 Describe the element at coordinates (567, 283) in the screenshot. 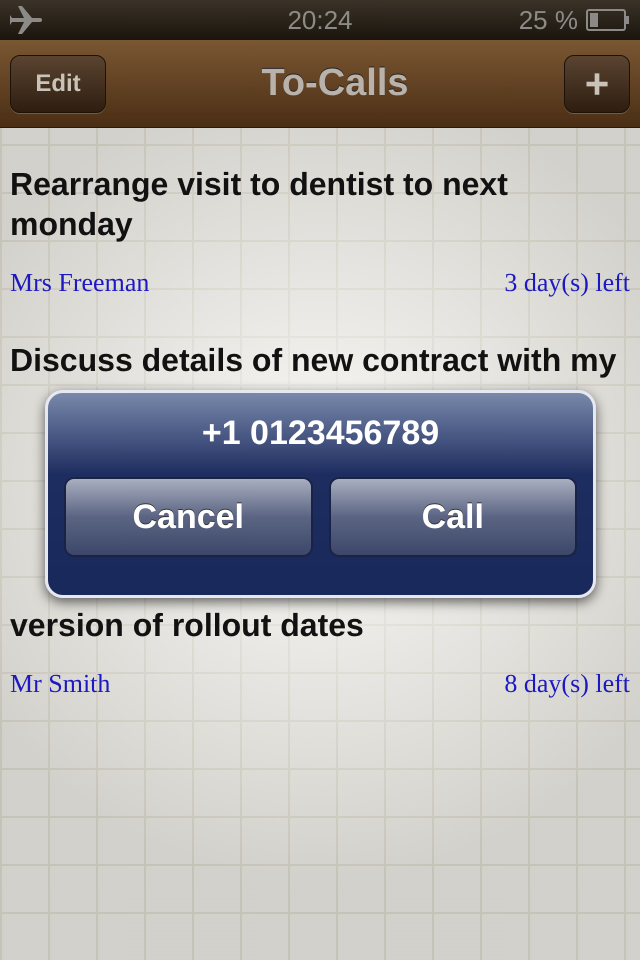

I see `days-left: 3 day(s) left` at that location.